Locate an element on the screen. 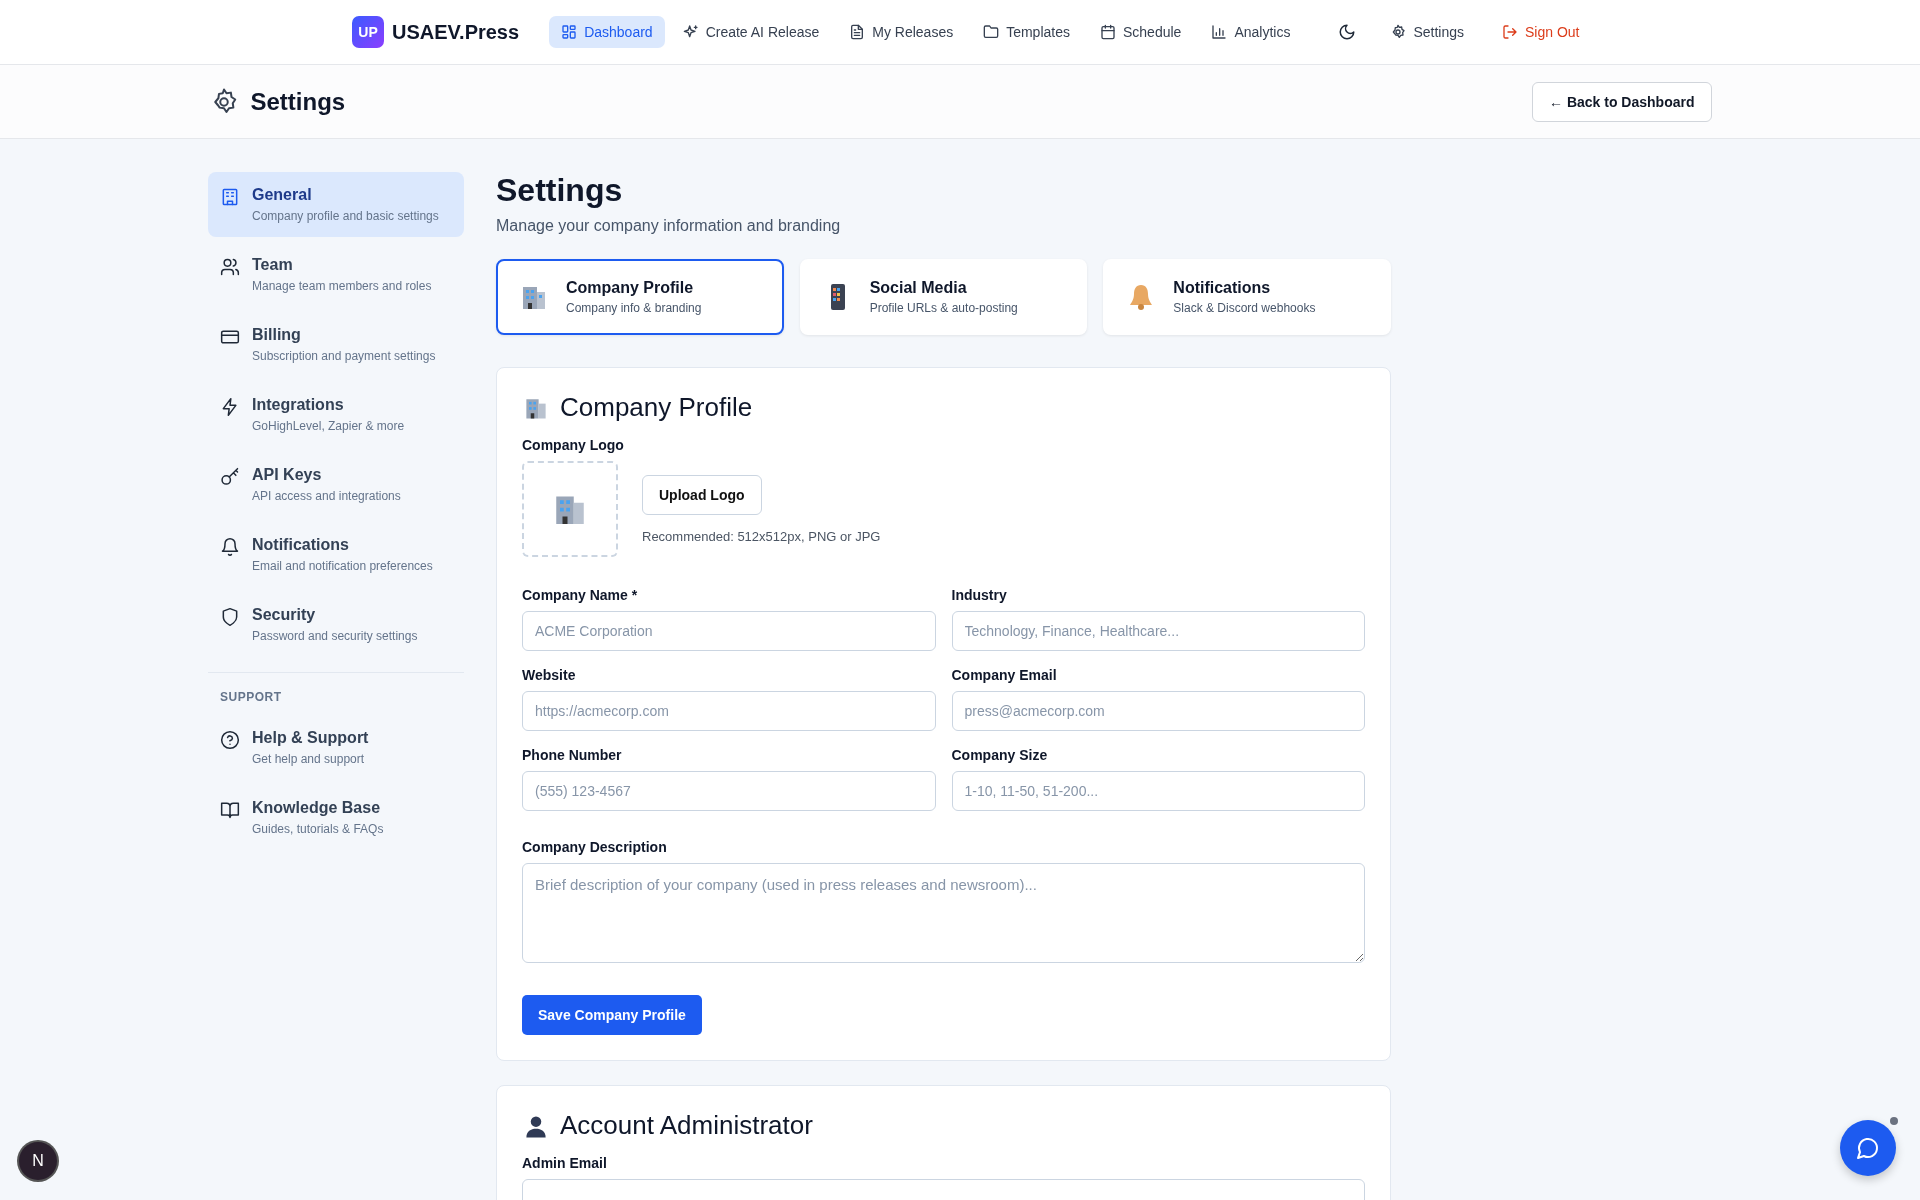  users-icon is located at coordinates (230, 267).